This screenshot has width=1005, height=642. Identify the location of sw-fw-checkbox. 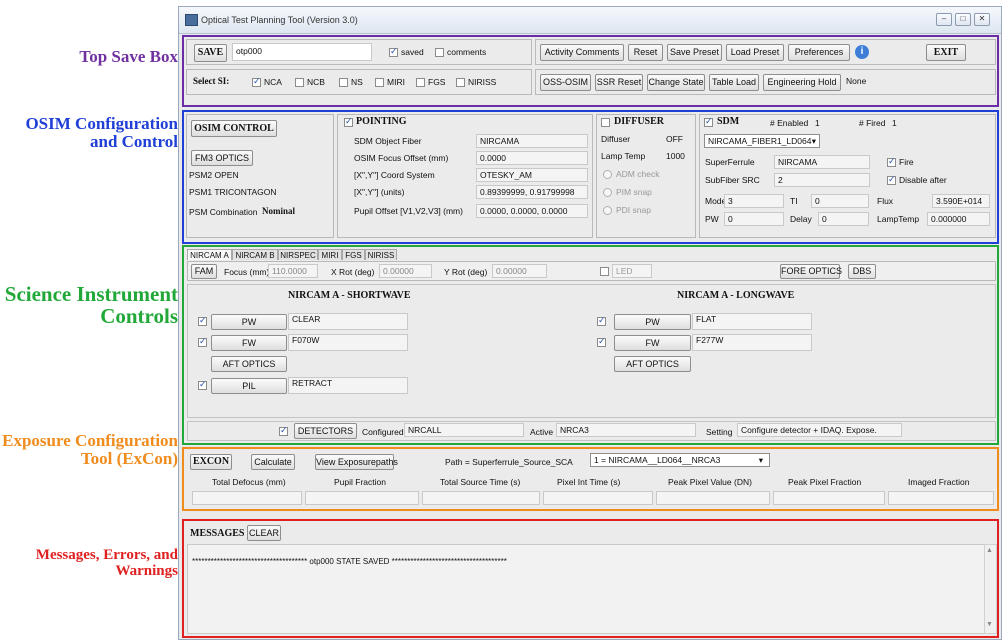
(202, 341).